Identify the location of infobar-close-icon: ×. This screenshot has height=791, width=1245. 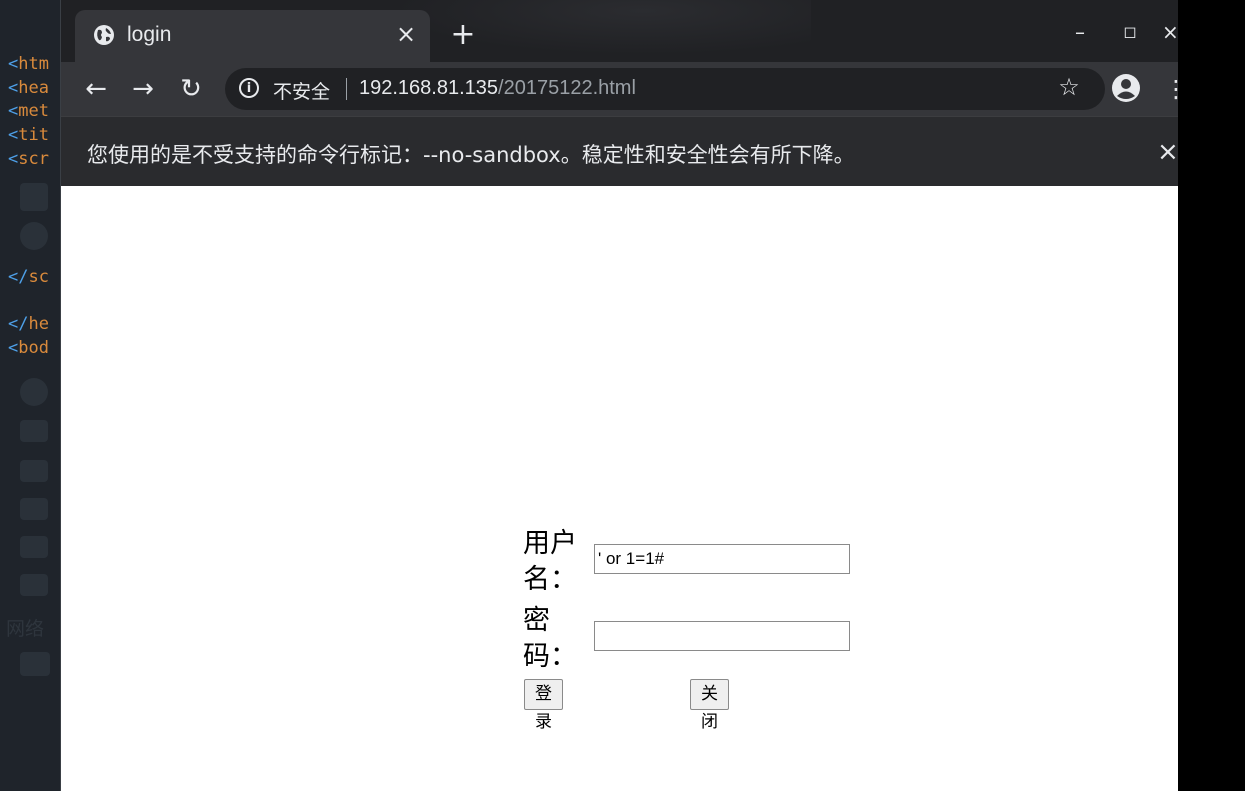
(1169, 152).